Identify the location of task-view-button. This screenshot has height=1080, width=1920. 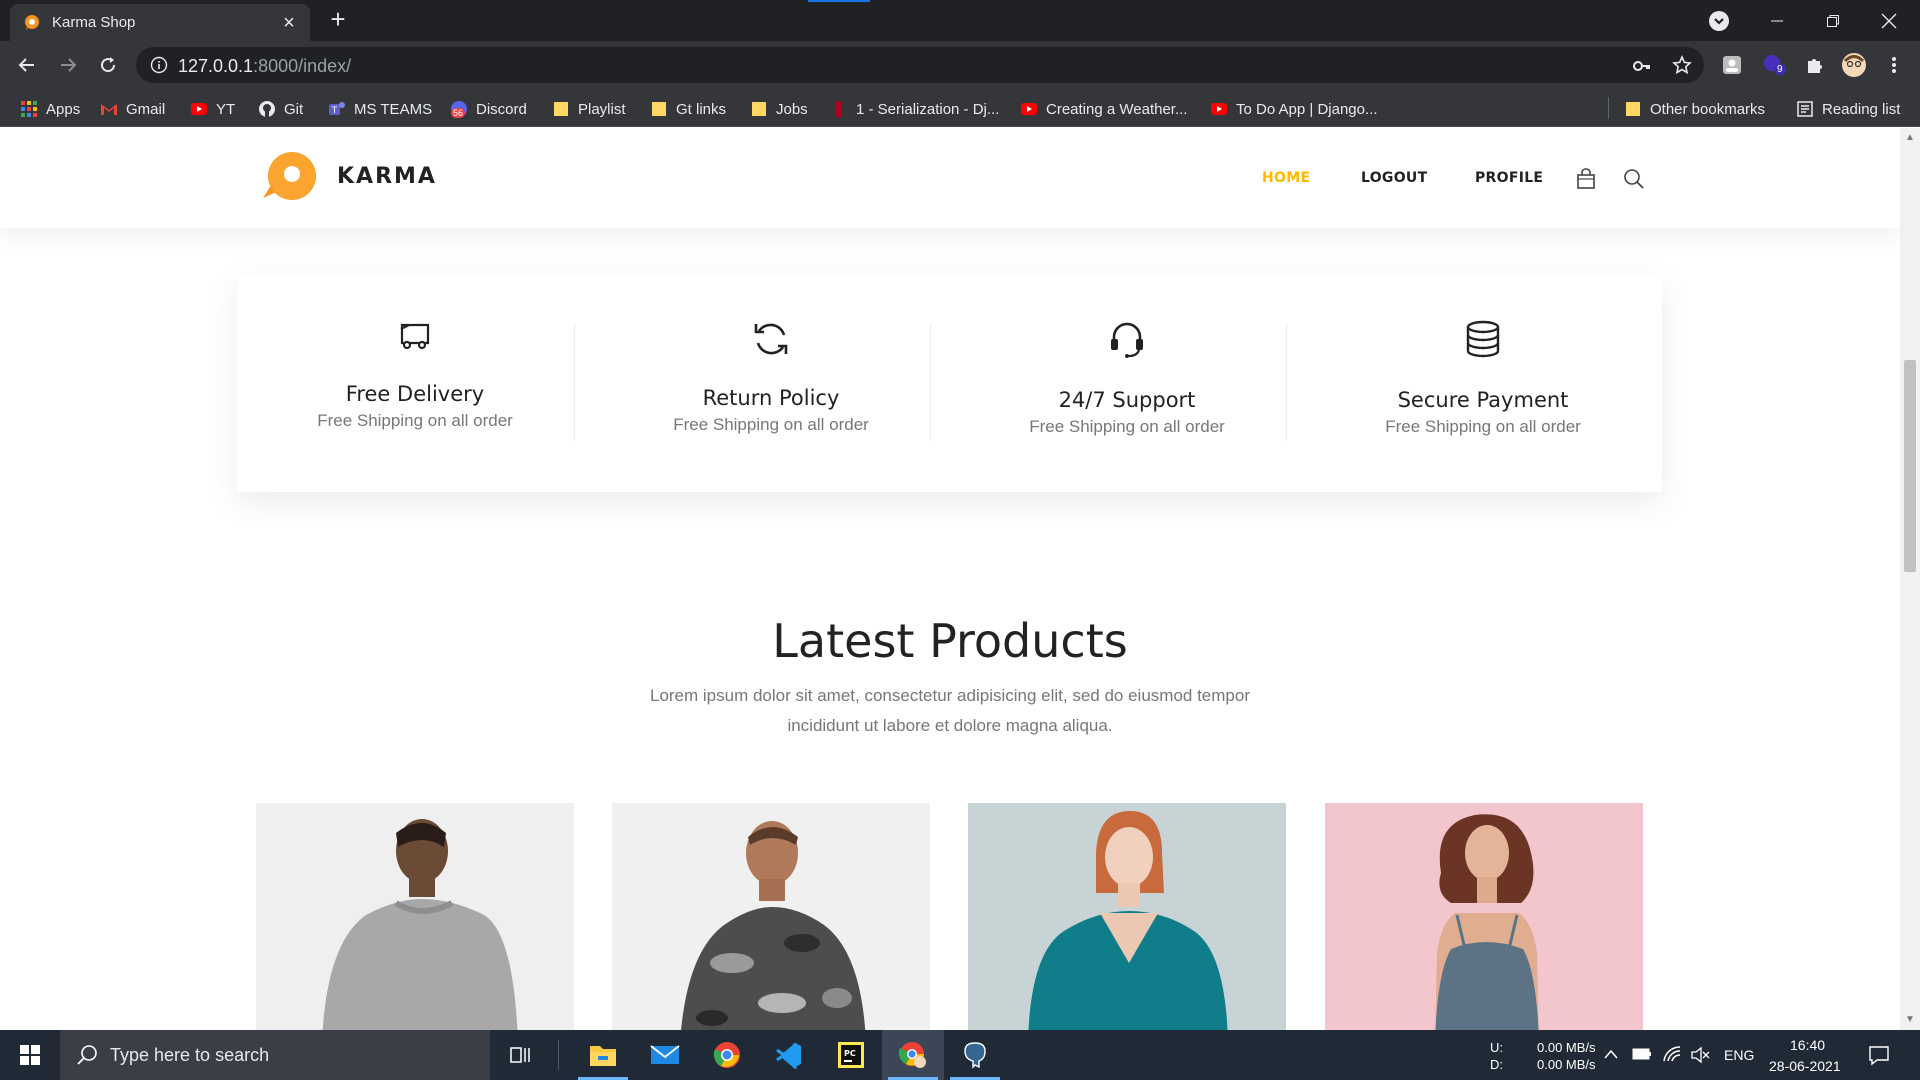
(521, 1055).